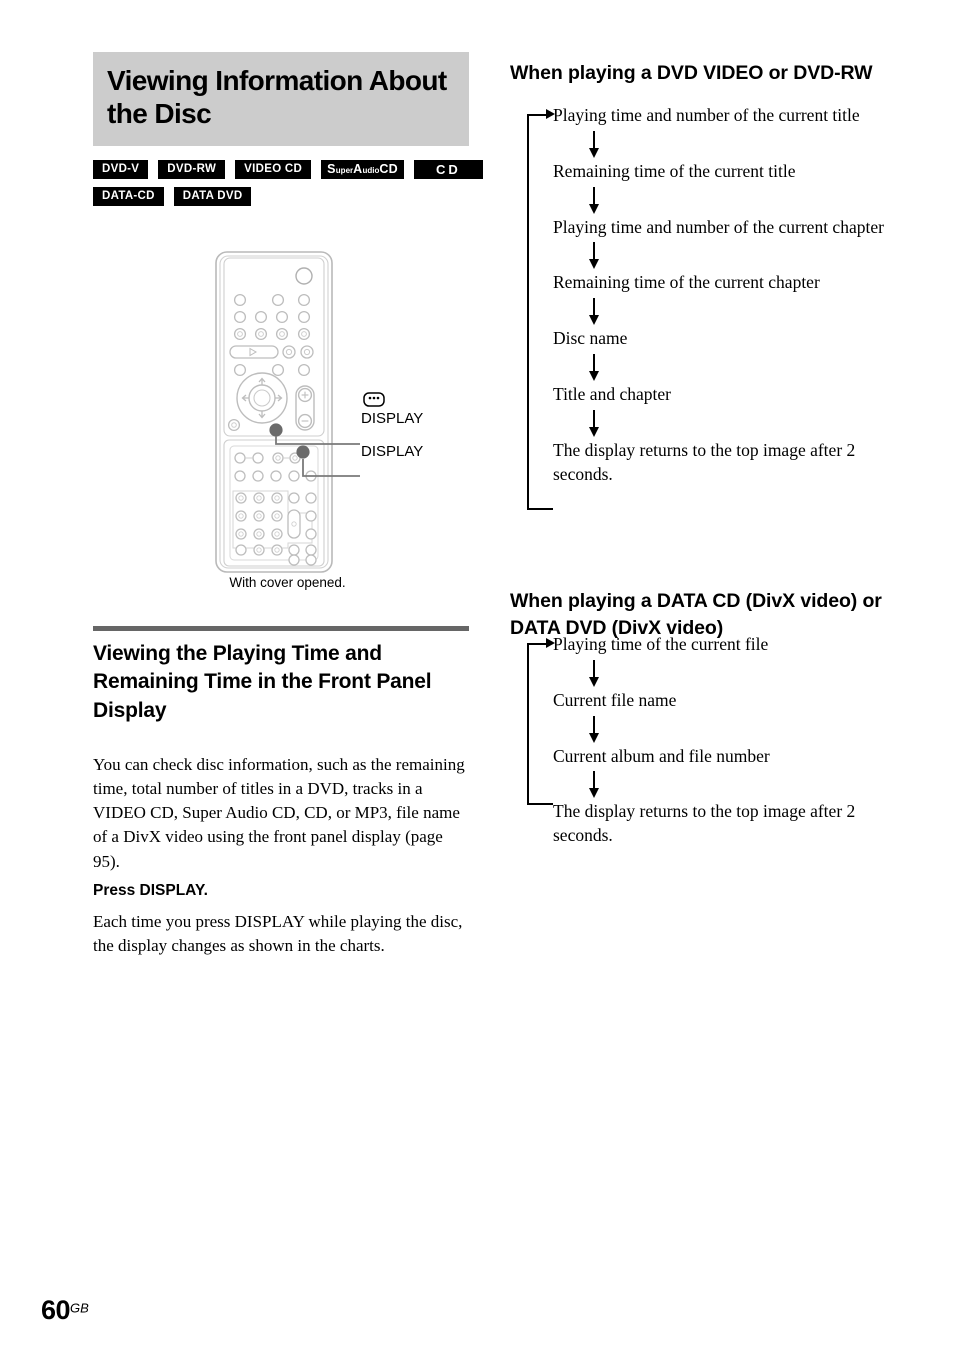 The height and width of the screenshot is (1352, 954). Describe the element at coordinates (287, 582) in the screenshot. I see `figure-caption: With cover opened.` at that location.